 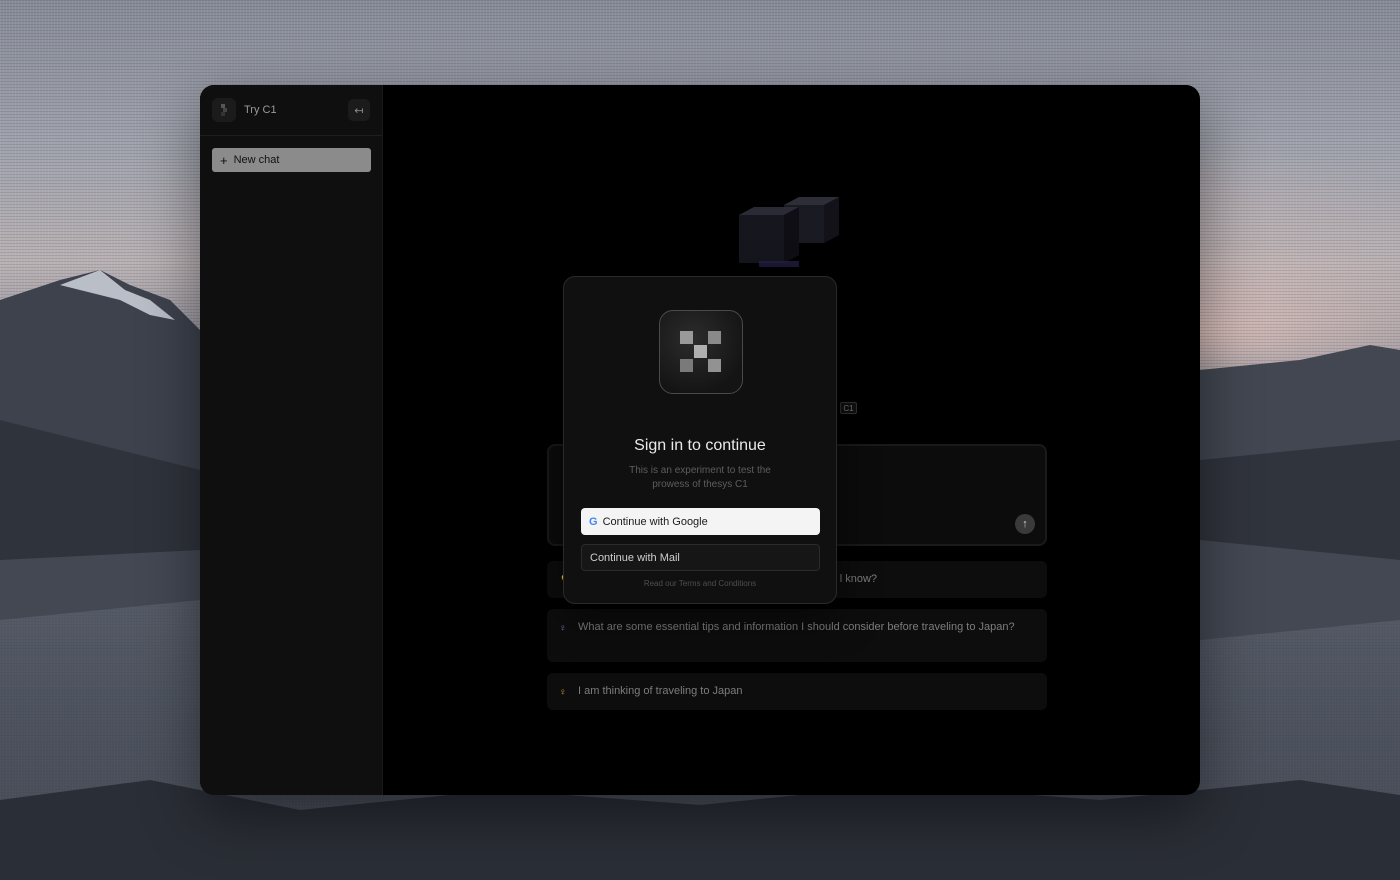 What do you see at coordinates (655, 521) in the screenshot?
I see `google-button-label: Continue with Google` at bounding box center [655, 521].